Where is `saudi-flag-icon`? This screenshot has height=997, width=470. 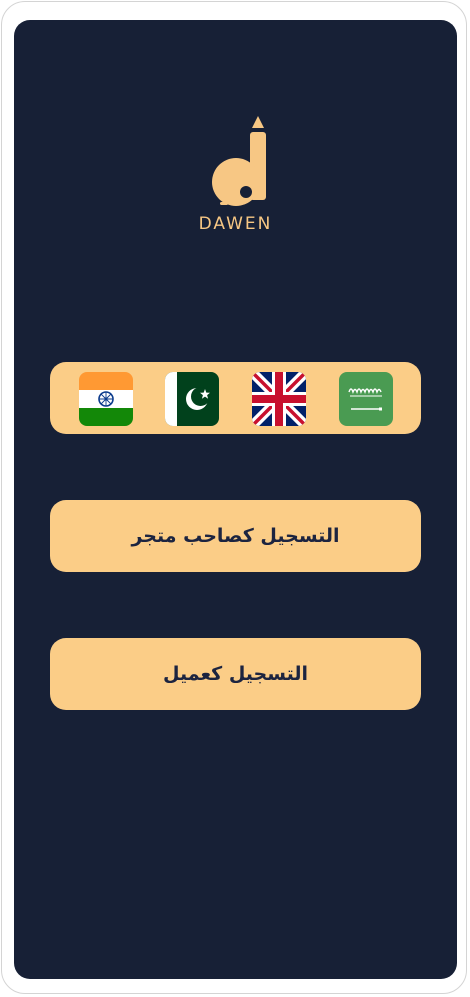
saudi-flag-icon is located at coordinates (366, 399).